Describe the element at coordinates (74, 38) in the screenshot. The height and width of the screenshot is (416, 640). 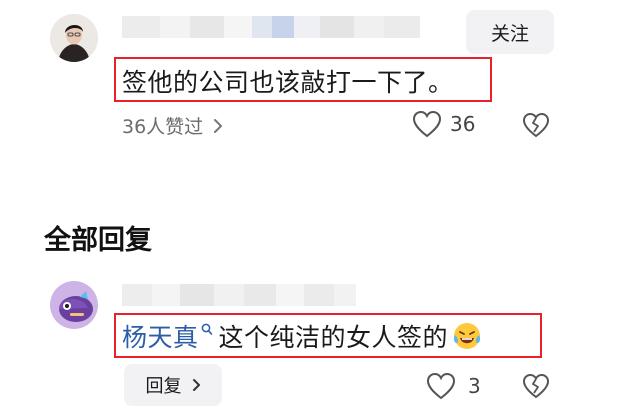
I see `avatar` at that location.